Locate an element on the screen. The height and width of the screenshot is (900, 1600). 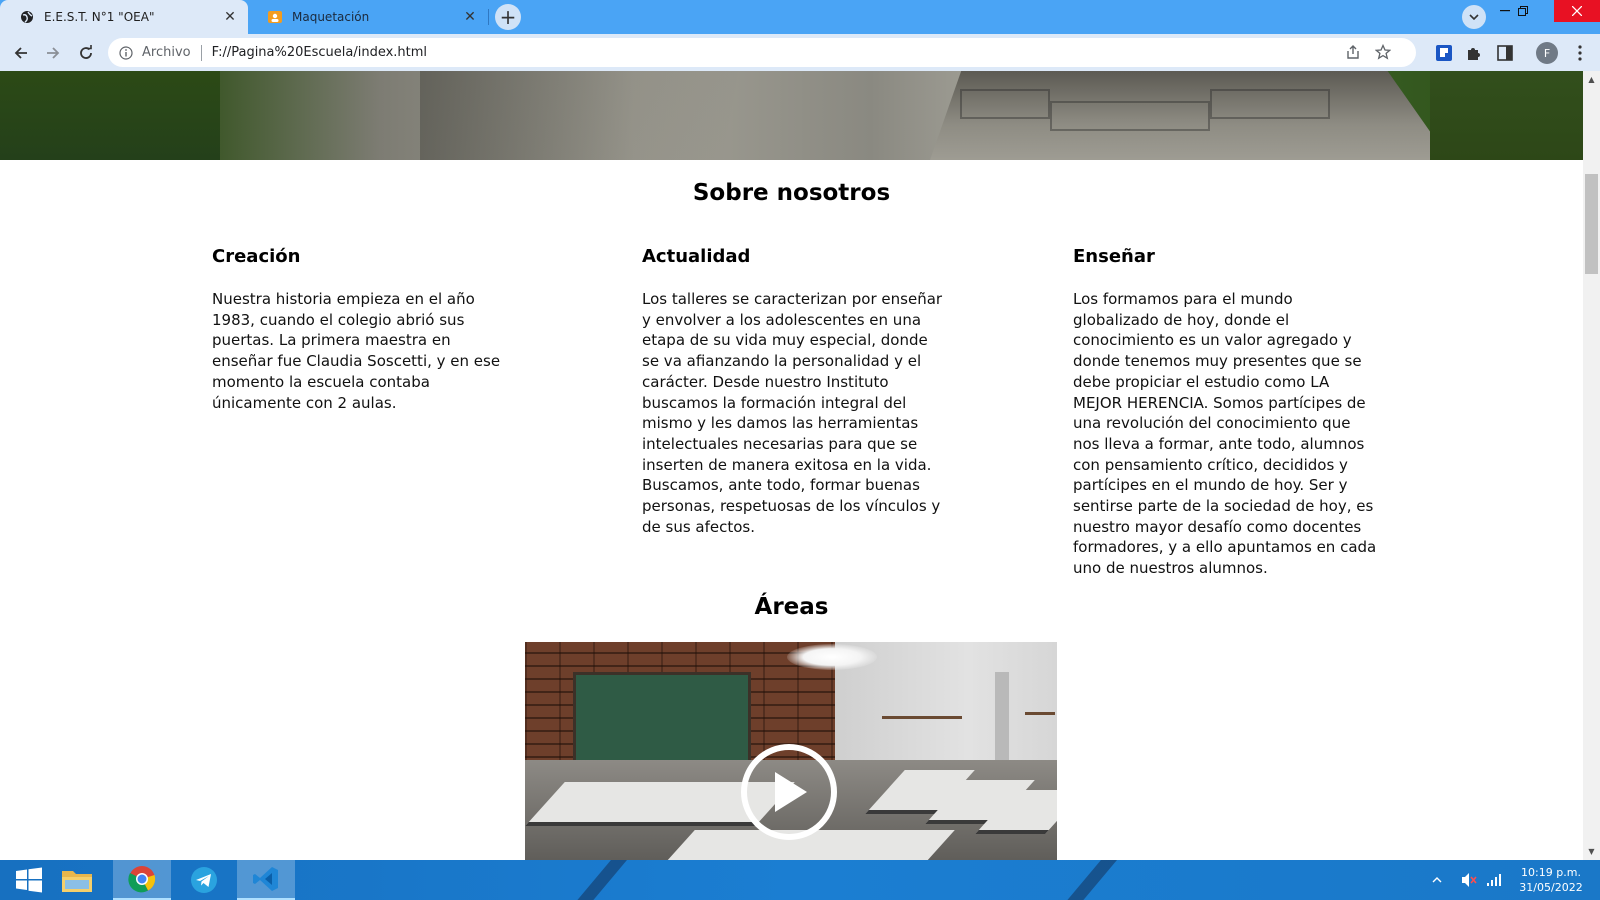
areas-title: Áreas is located at coordinates (791, 607).